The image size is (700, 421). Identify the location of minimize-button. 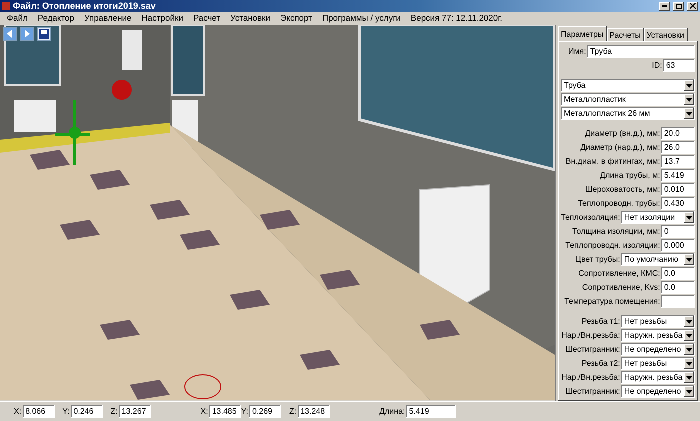
(664, 6).